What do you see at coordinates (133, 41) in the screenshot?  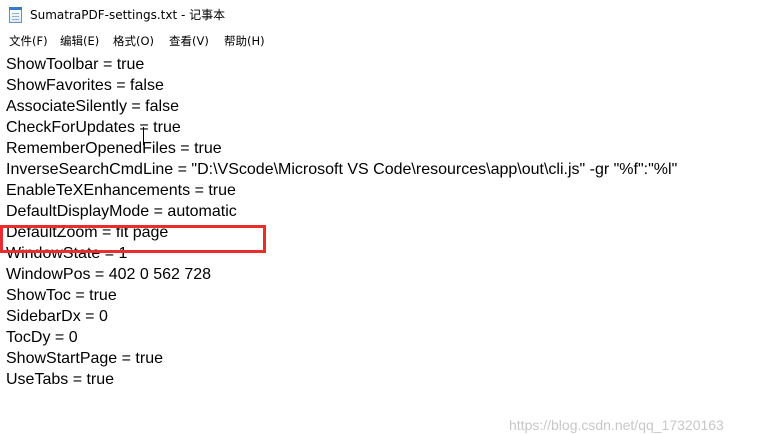 I see `menu-format: 格式(O)` at bounding box center [133, 41].